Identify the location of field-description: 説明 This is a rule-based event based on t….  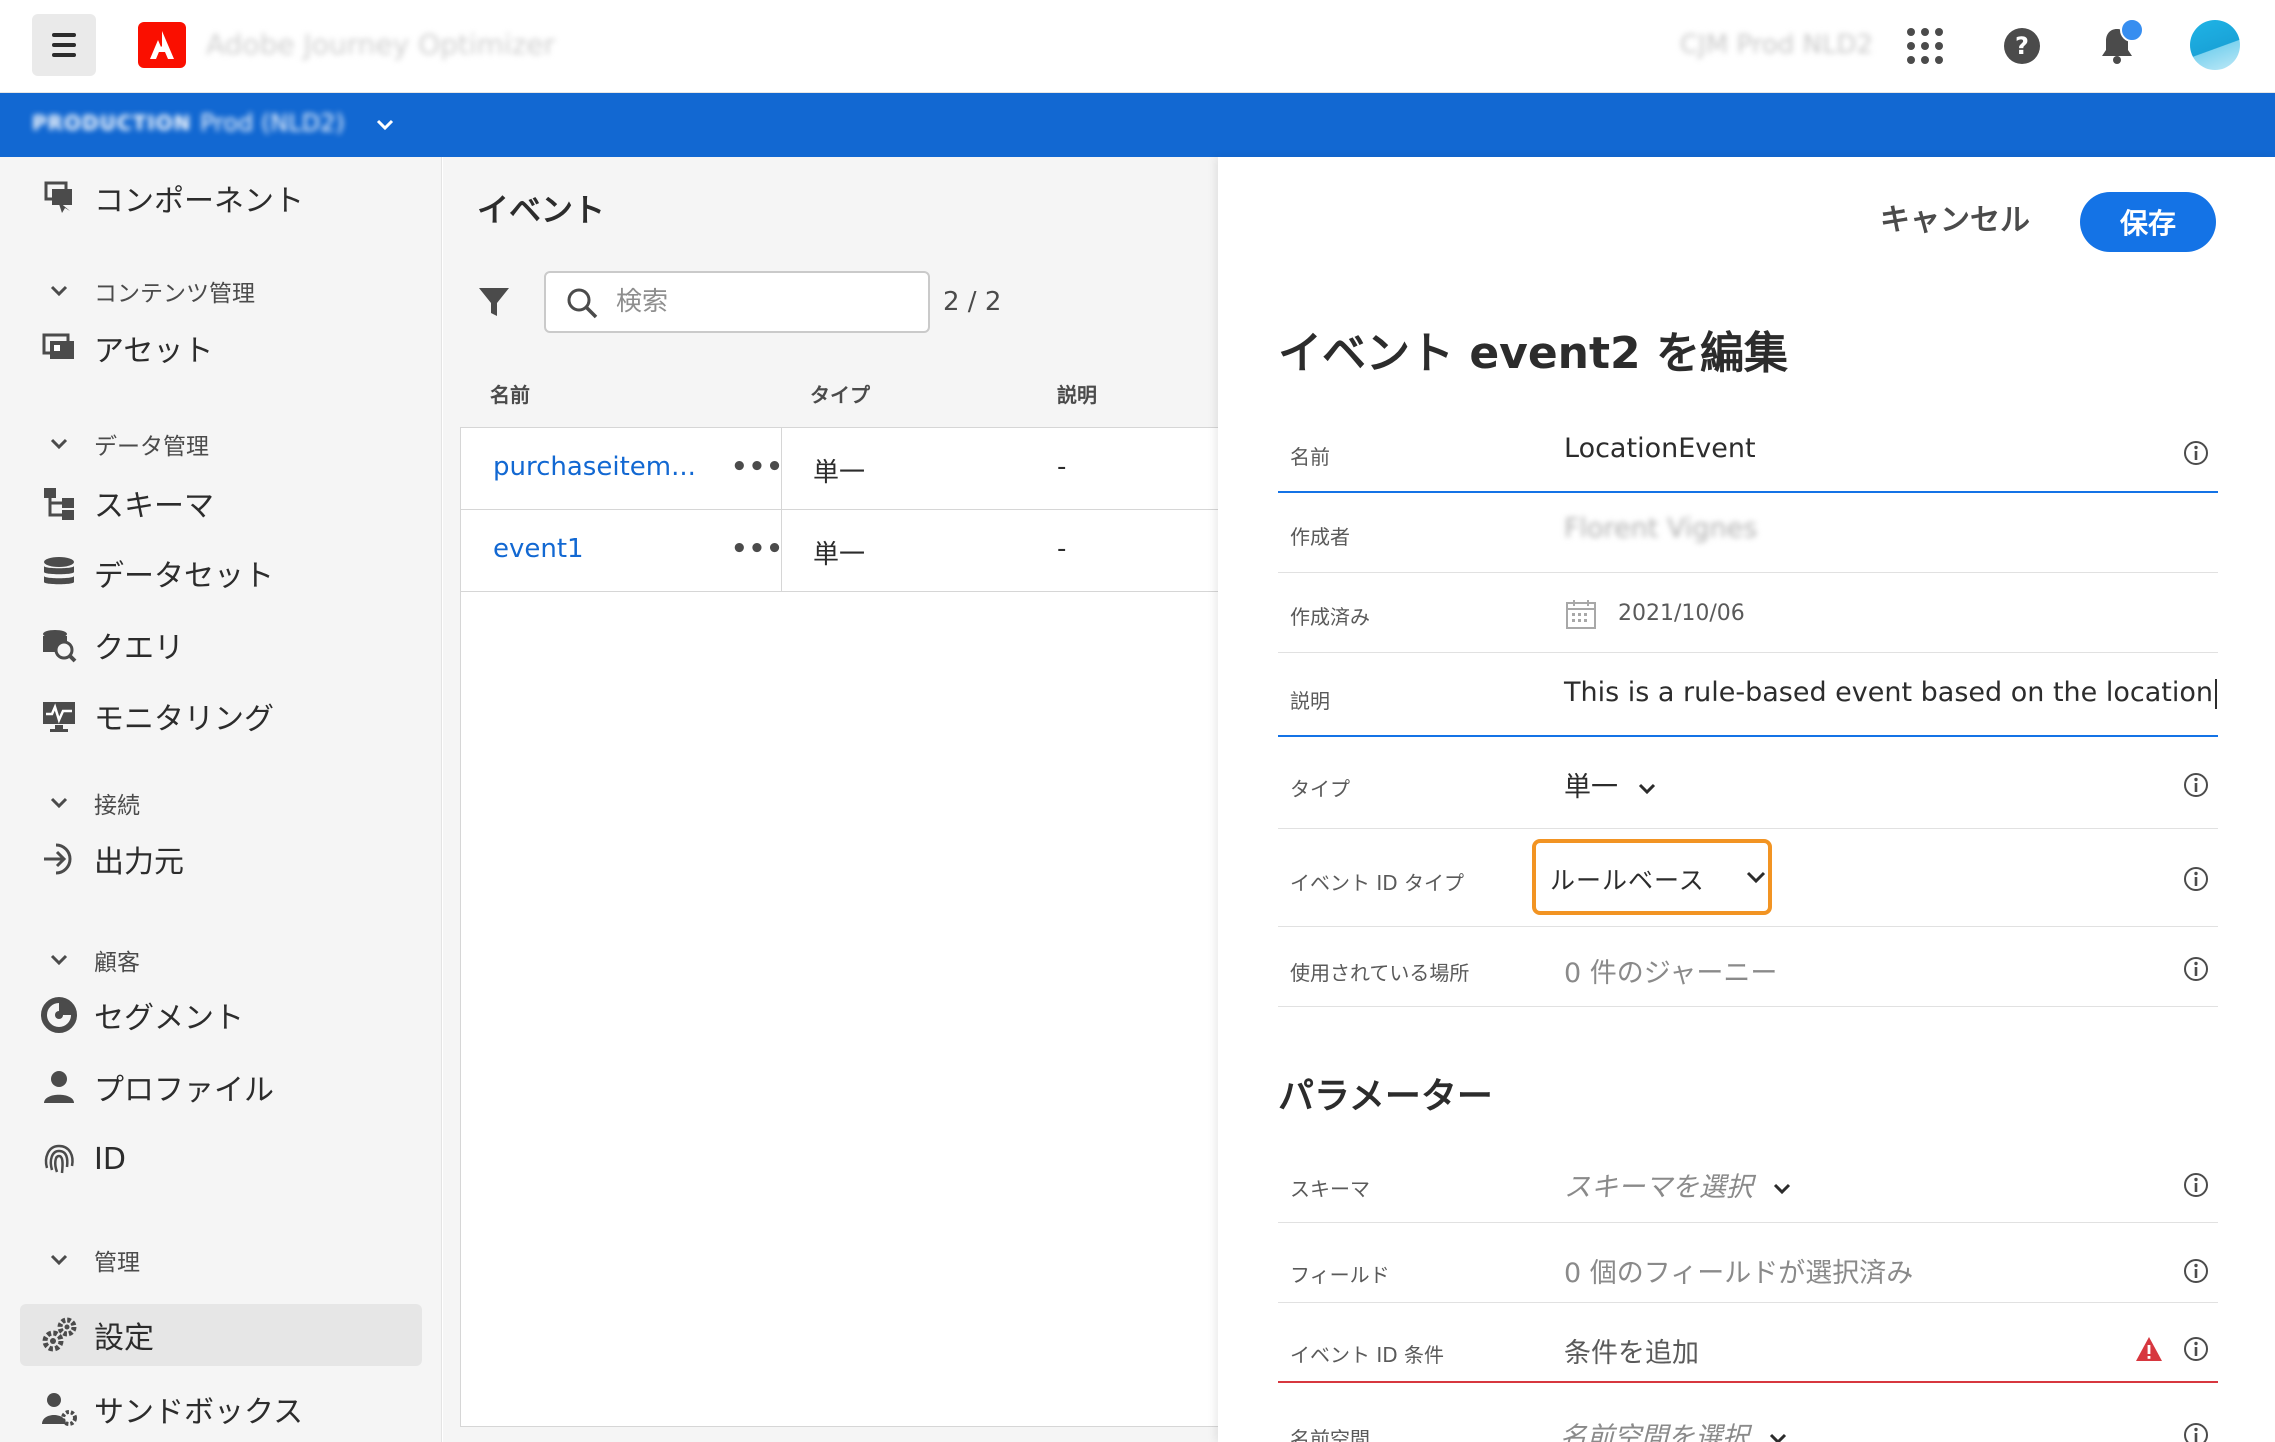
(1748, 695).